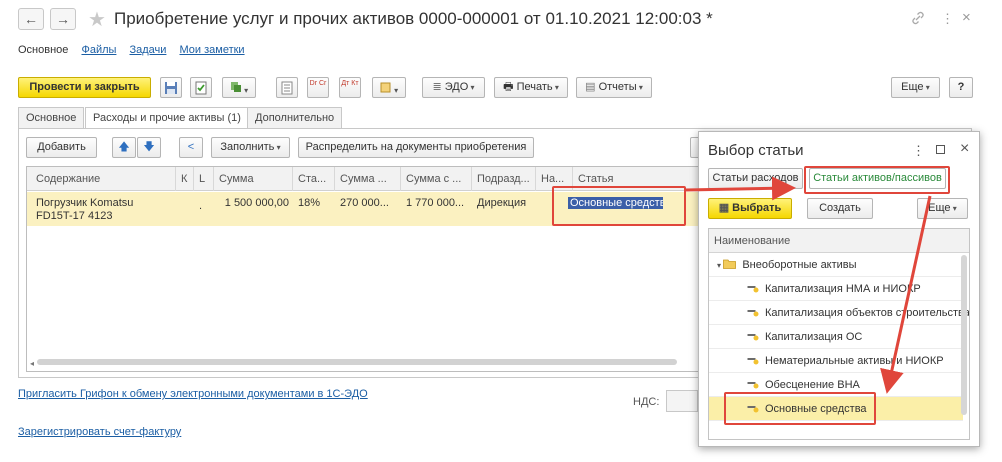  What do you see at coordinates (836, 385) in the screenshot?
I see `list-item: Обесценение ВНА` at bounding box center [836, 385].